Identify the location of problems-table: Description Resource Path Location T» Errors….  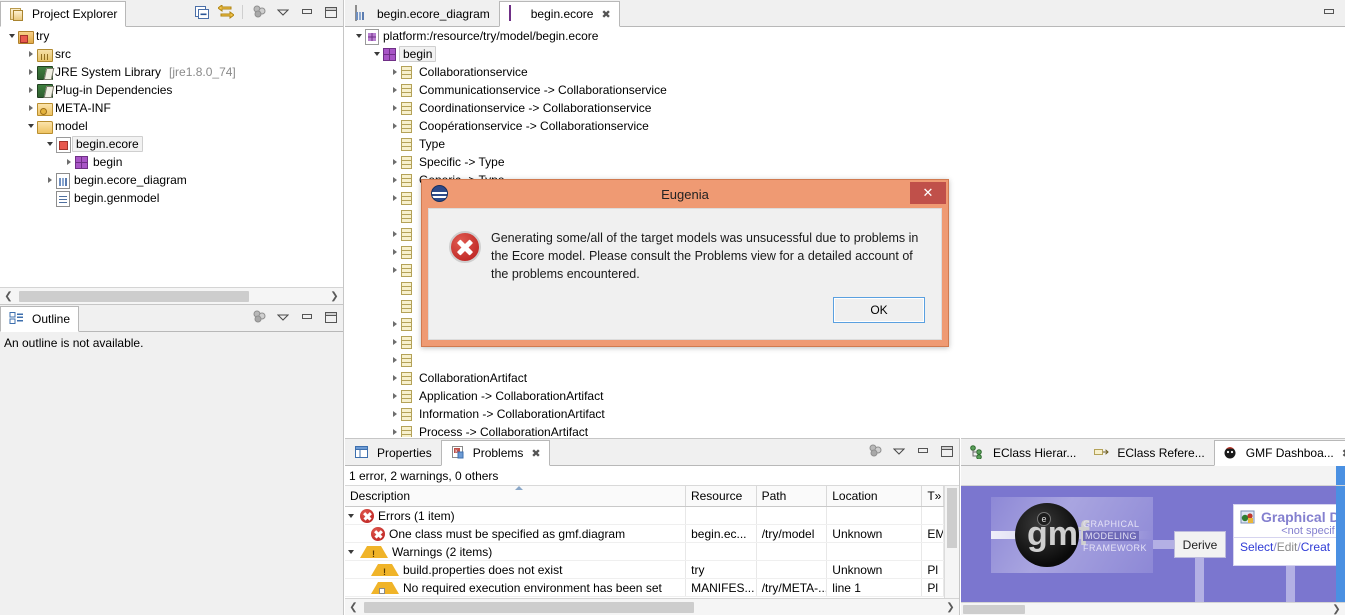
(644, 542).